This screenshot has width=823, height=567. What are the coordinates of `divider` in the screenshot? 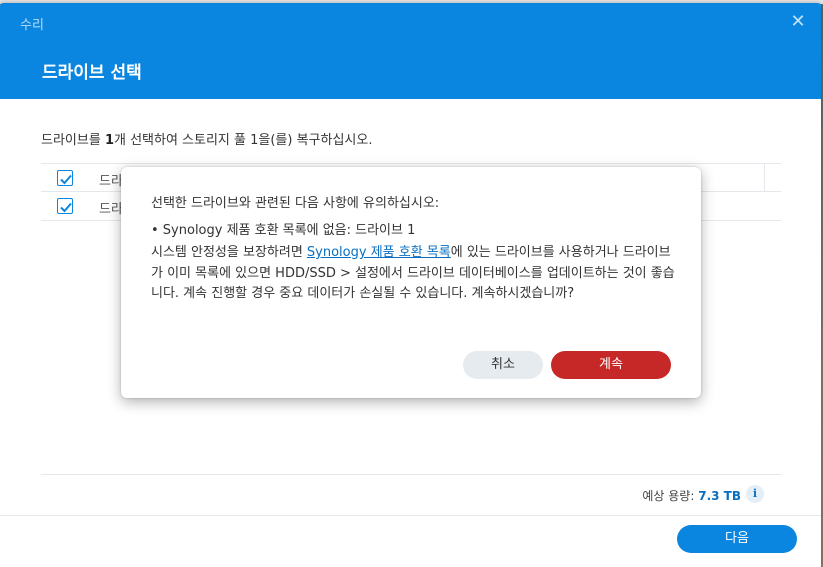 It's located at (411, 474).